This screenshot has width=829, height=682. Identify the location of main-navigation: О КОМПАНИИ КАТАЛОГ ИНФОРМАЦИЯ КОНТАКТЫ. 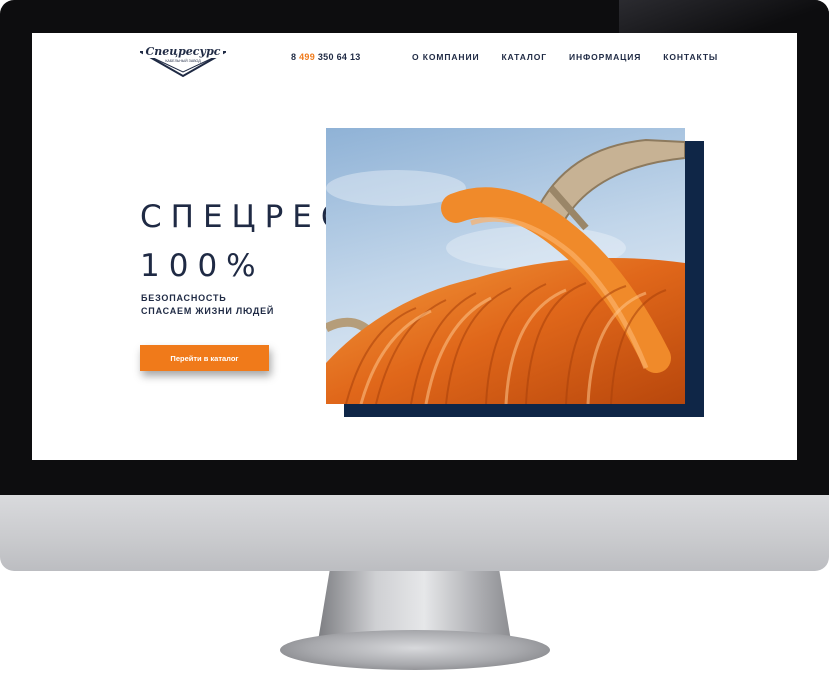
(565, 57).